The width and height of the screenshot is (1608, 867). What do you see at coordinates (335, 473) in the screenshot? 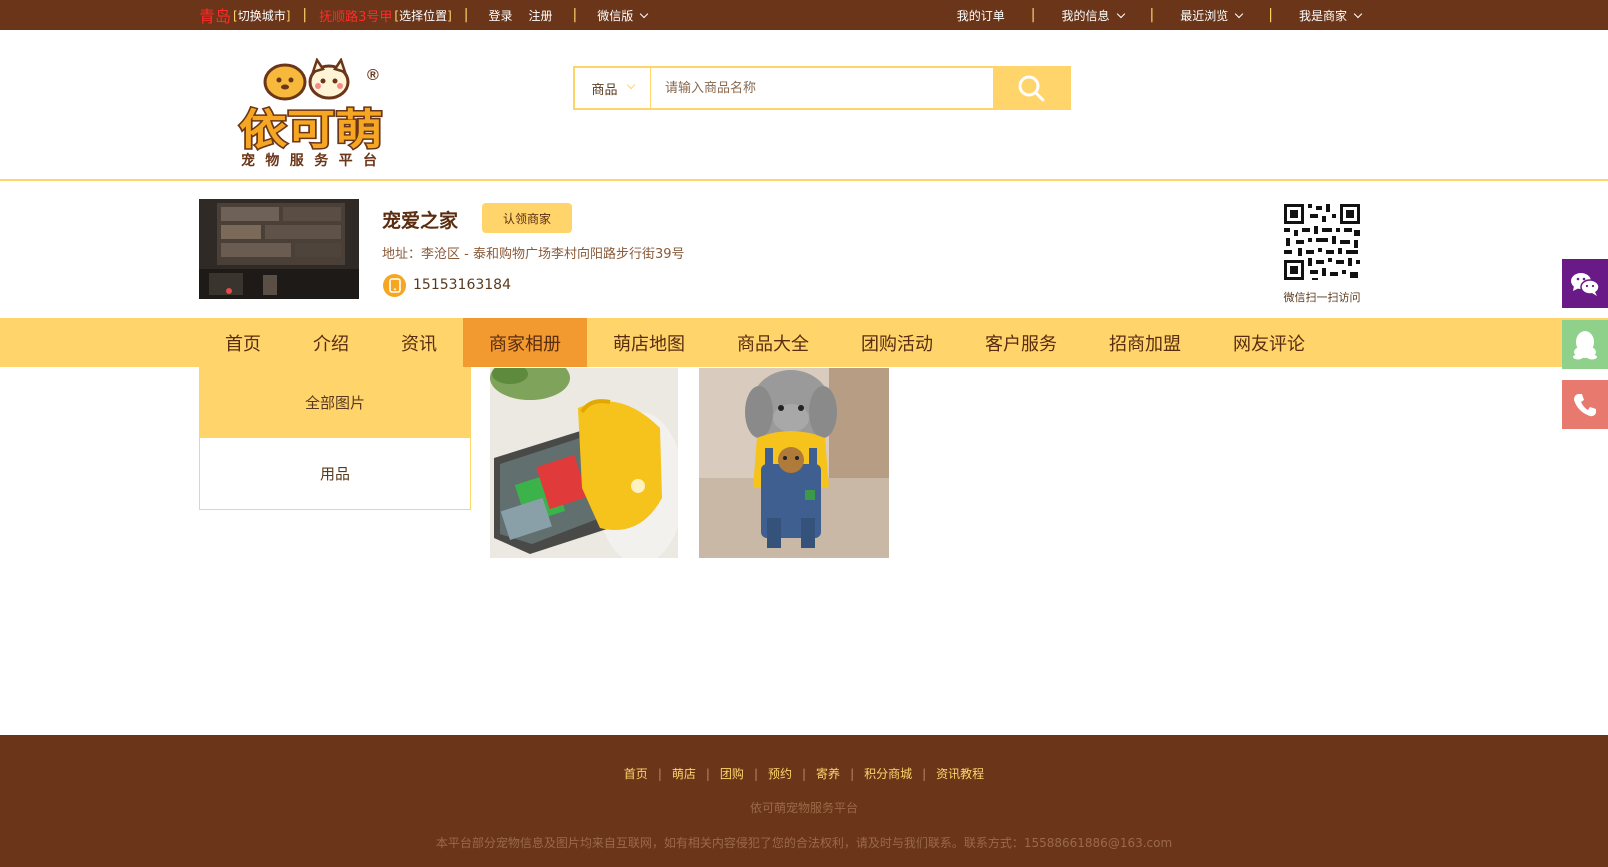
I see `album-category-supplies: 用品` at bounding box center [335, 473].